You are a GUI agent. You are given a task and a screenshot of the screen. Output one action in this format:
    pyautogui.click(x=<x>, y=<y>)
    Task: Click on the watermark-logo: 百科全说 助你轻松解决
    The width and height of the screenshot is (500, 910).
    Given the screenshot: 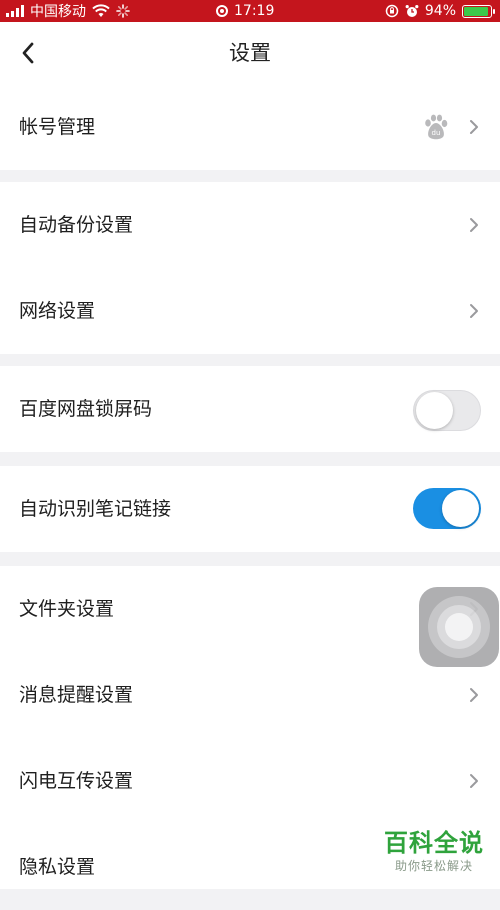 What is the action you would take?
    pyautogui.click(x=434, y=851)
    